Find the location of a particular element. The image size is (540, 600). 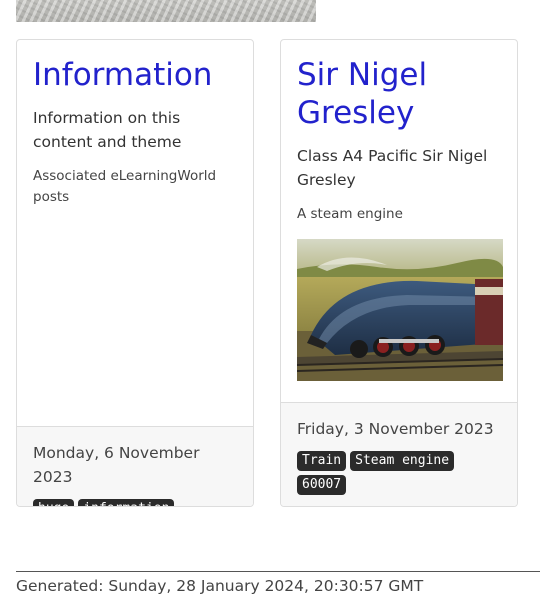

card-subtitle: Class A4 Pacific Sir Nigel Gresley is located at coordinates (392, 168).